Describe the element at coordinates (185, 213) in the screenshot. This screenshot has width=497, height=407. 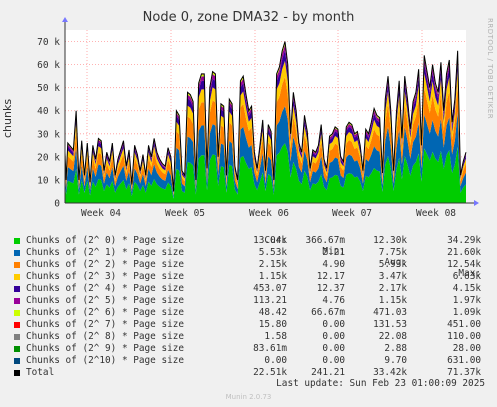
I see `x-tick-label: Week 05` at that location.